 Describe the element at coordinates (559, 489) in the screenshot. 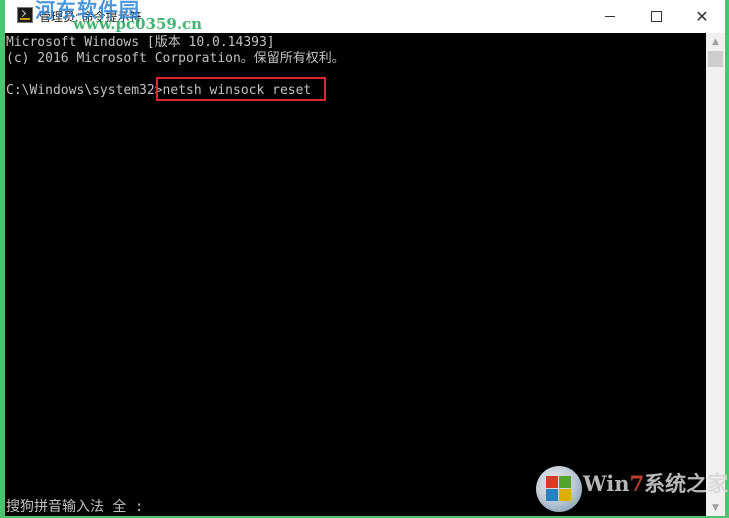

I see `windows-logo-watermark-icon` at that location.